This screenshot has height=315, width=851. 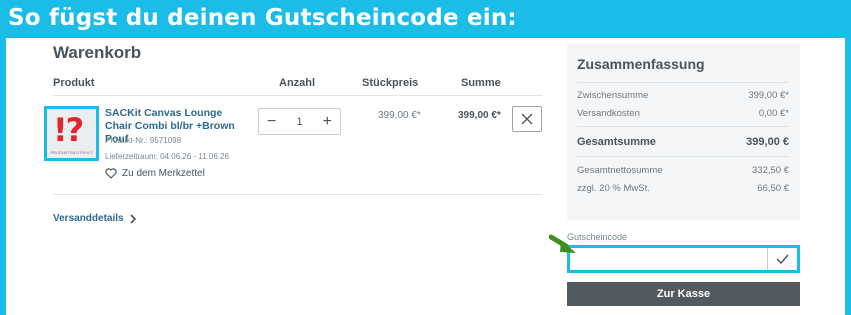 What do you see at coordinates (297, 95) in the screenshot?
I see `header-divider` at bounding box center [297, 95].